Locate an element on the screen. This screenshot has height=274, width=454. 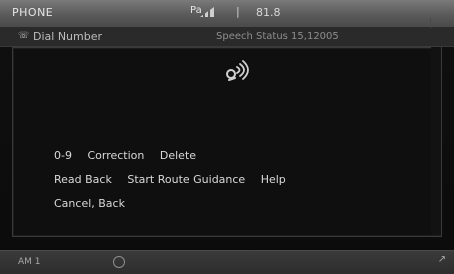
bottom-mode-label: AM 1 is located at coordinates (29, 262).